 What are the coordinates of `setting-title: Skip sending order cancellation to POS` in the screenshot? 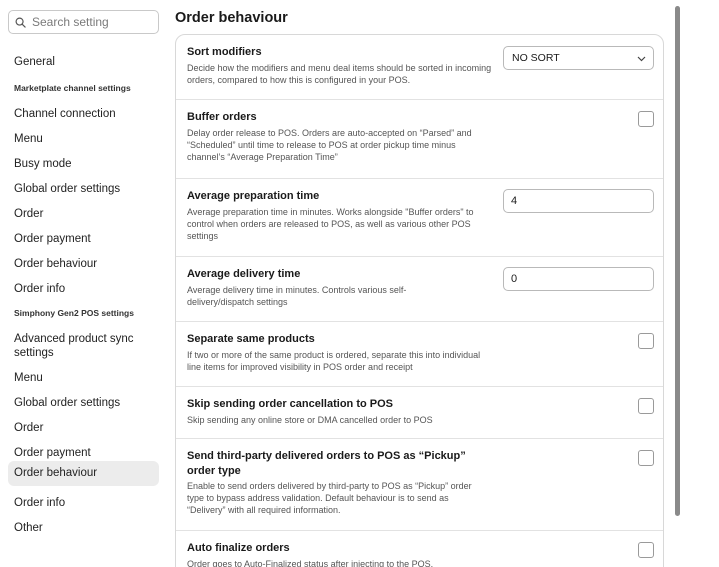 It's located at (290, 404).